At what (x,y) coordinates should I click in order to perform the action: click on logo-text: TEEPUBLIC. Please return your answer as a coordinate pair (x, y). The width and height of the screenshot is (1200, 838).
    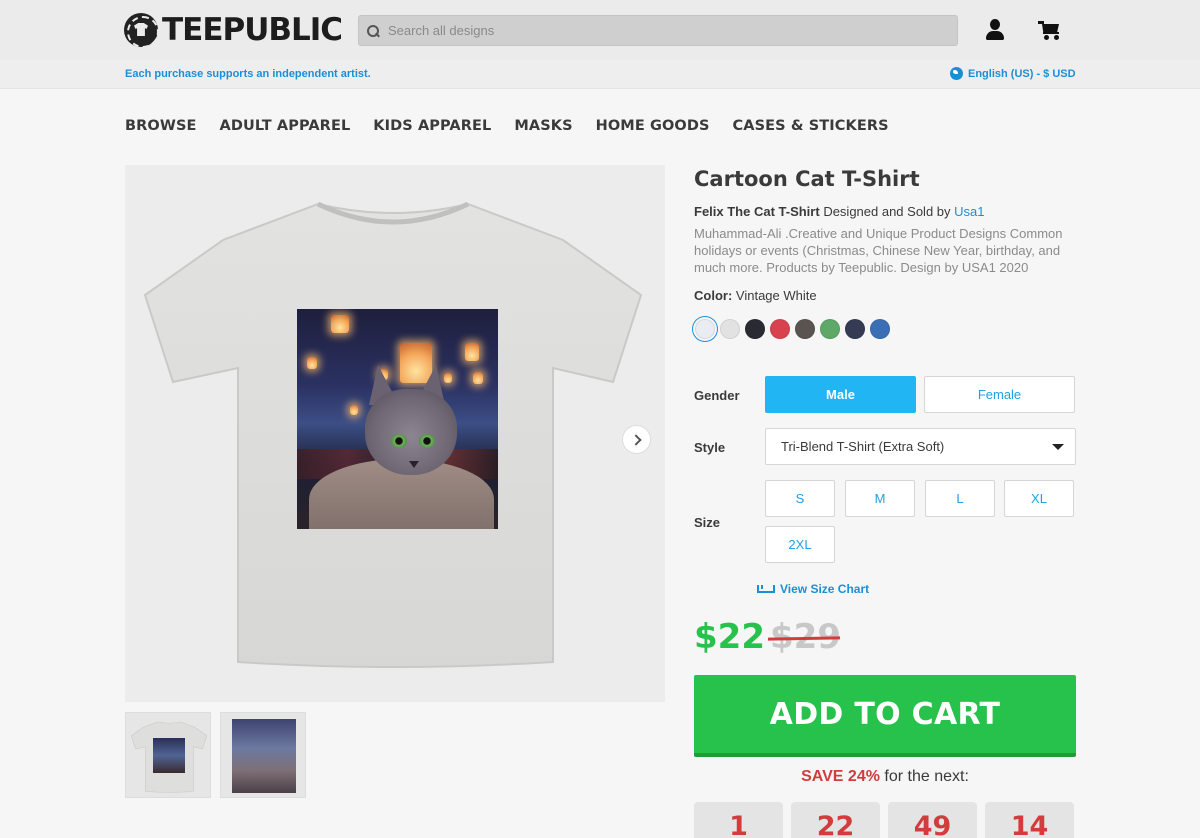
    Looking at the image, I should click on (252, 30).